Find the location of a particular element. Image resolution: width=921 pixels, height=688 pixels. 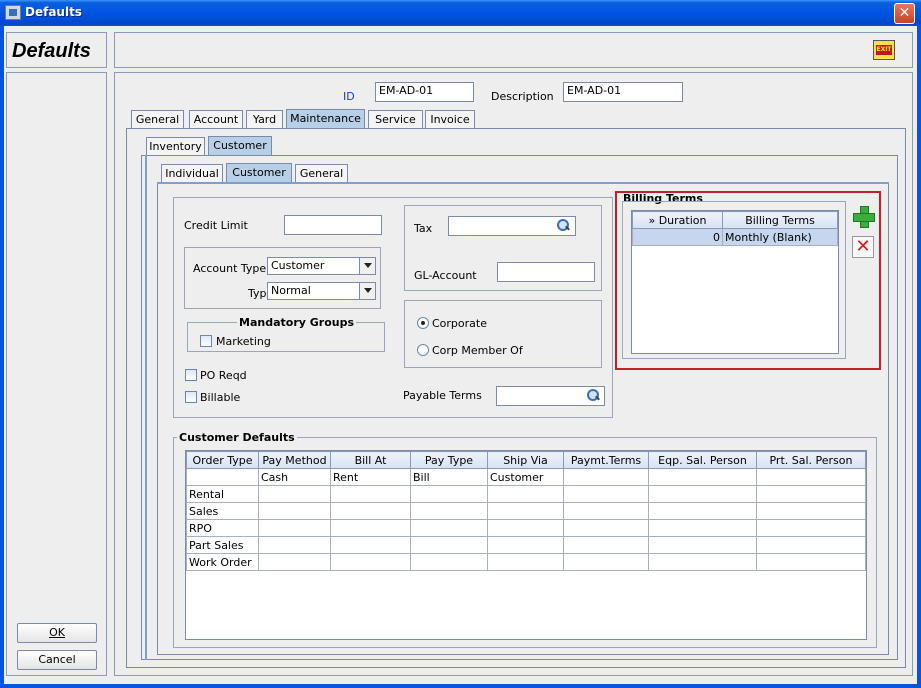

table-row: Part Sales is located at coordinates (526, 545).